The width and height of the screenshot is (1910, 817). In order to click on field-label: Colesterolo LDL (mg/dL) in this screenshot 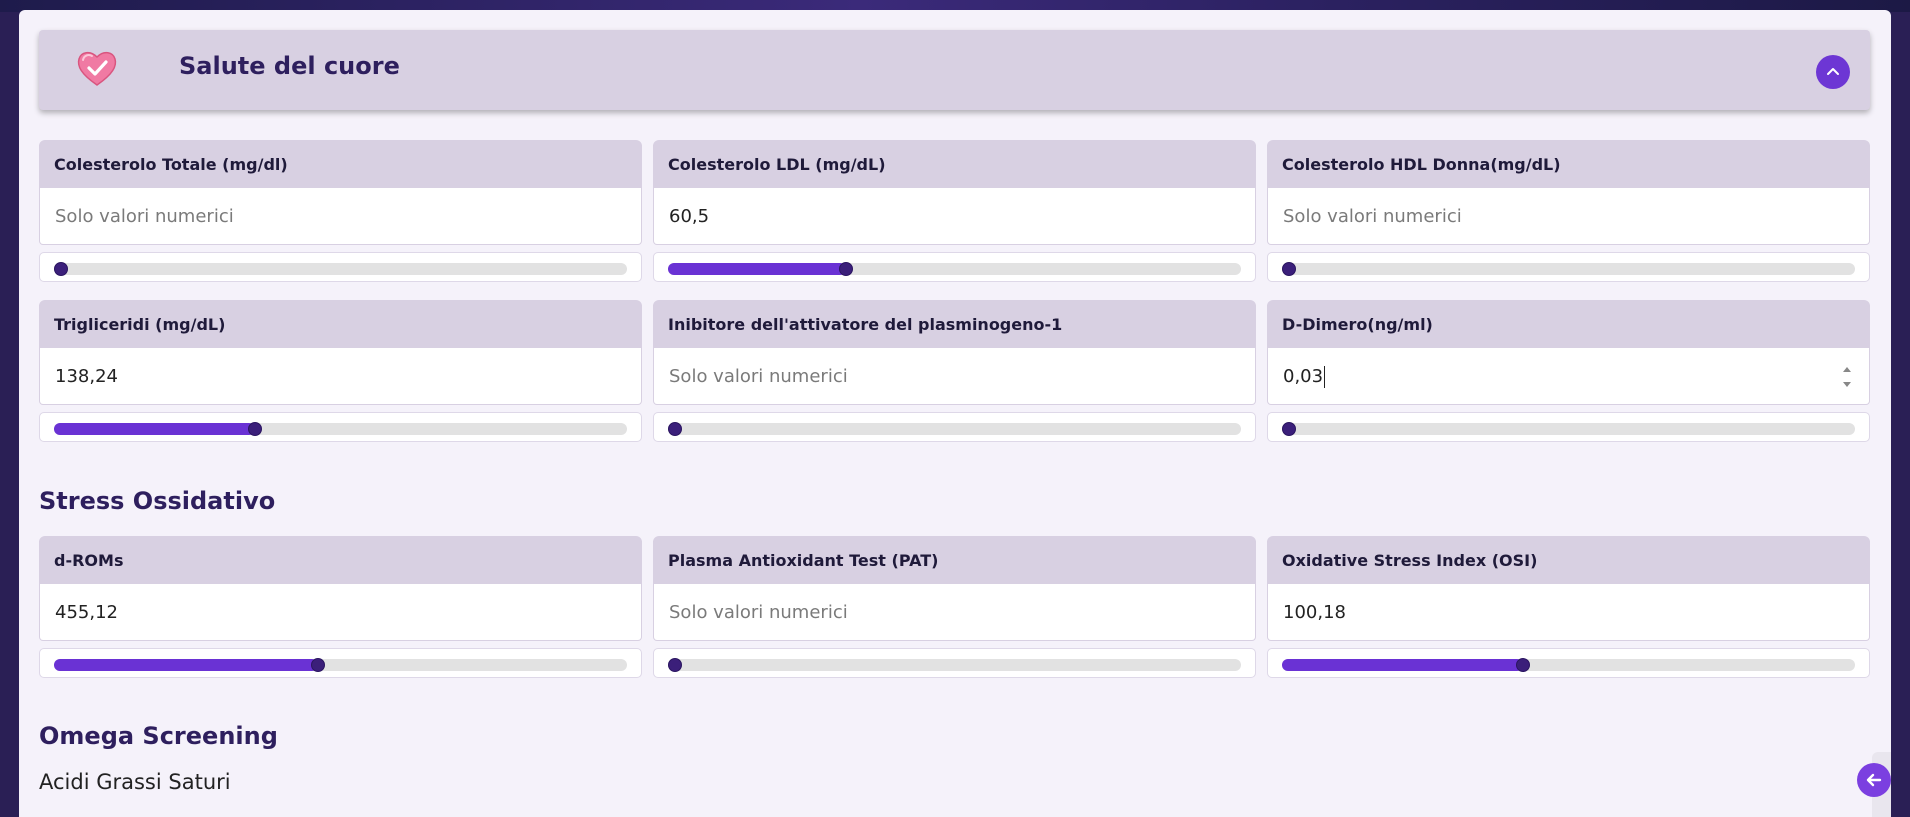, I will do `click(777, 164)`.